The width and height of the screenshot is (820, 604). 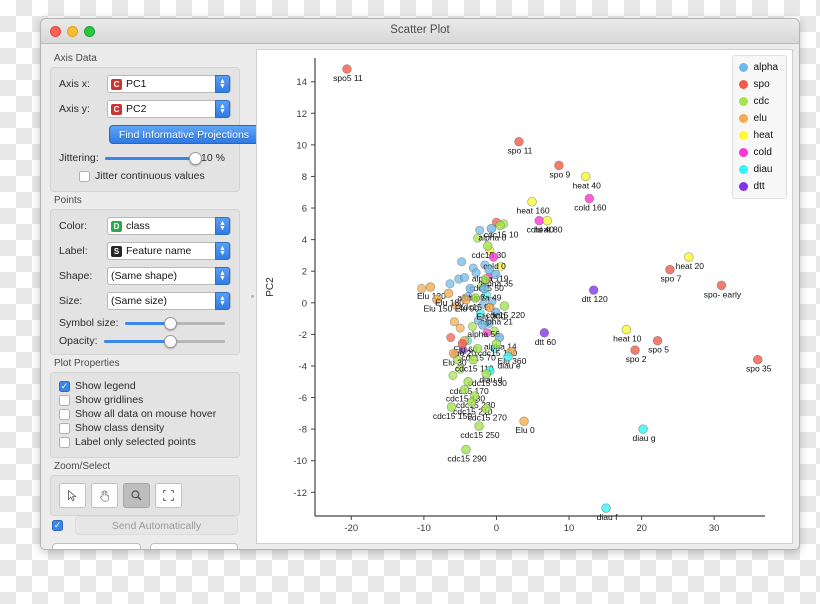 I want to click on shape-value: (Same shape), so click(x=144, y=276).